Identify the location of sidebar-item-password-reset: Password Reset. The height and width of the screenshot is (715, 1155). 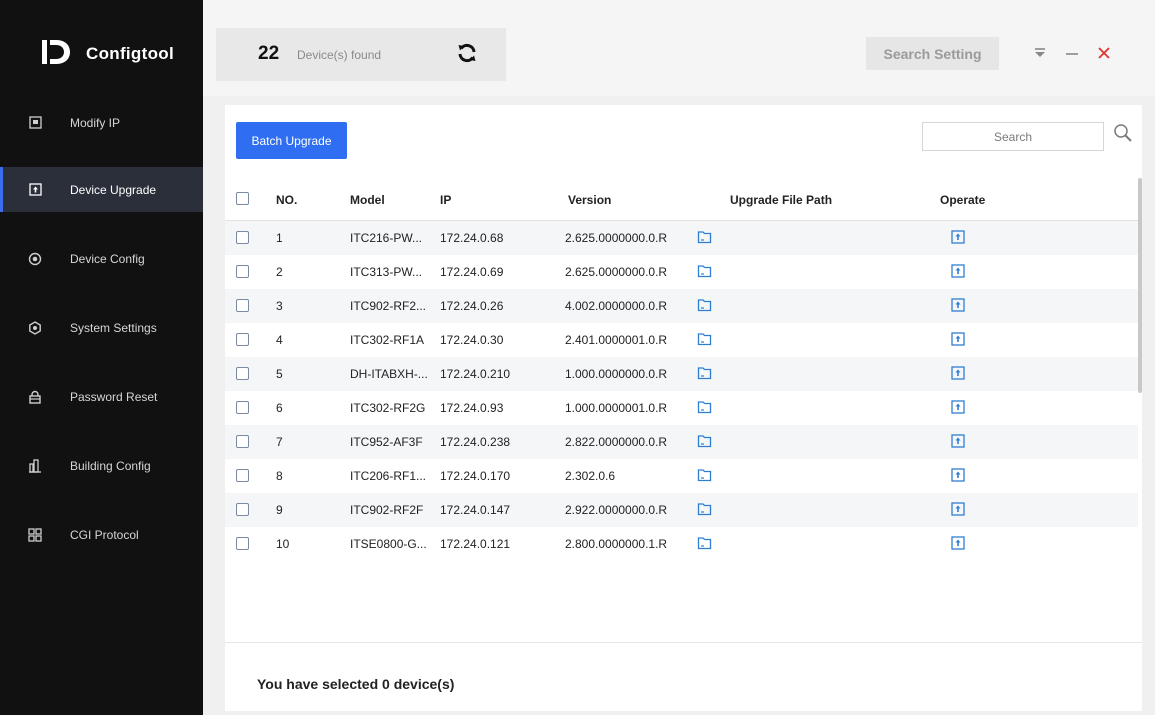
(101, 396).